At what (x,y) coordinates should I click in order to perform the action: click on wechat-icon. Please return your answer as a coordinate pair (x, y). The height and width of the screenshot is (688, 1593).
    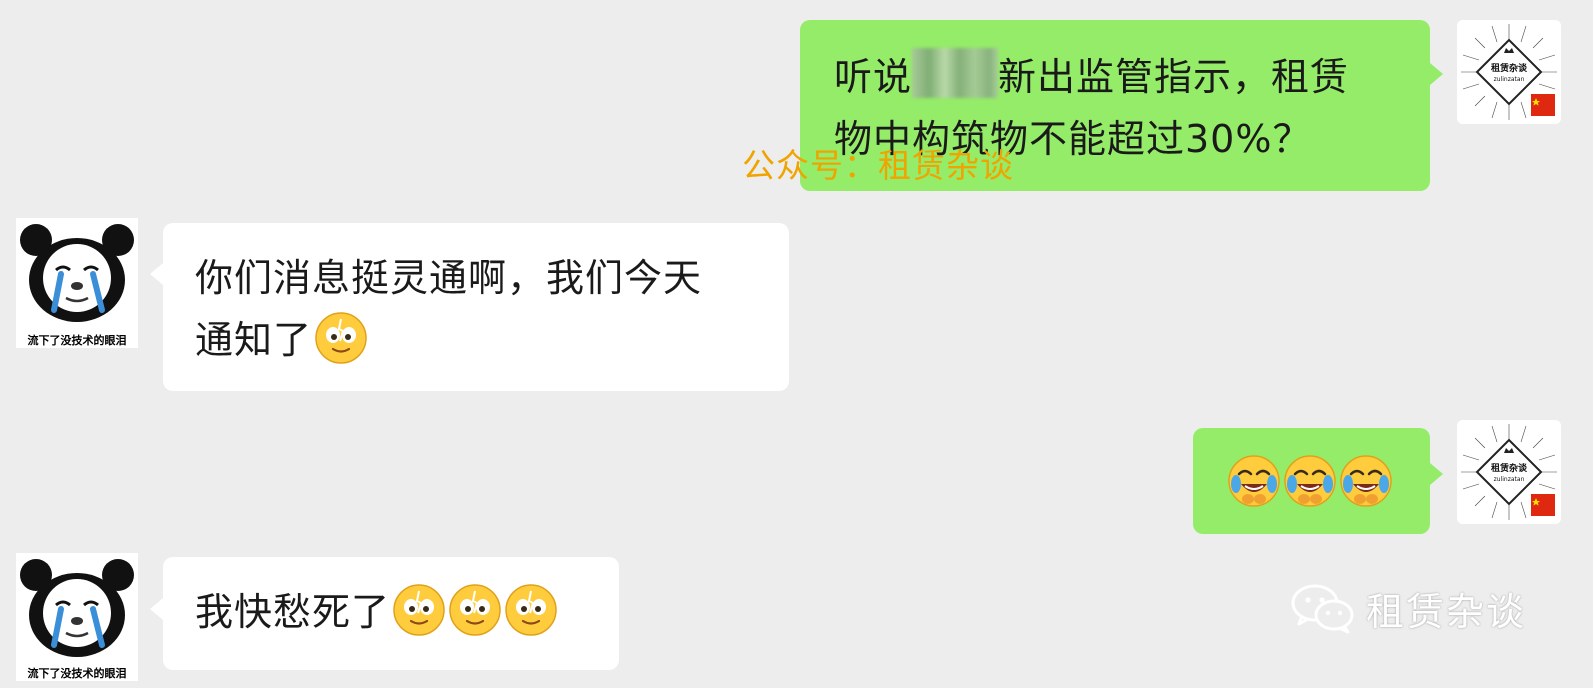
    Looking at the image, I should click on (1322, 609).